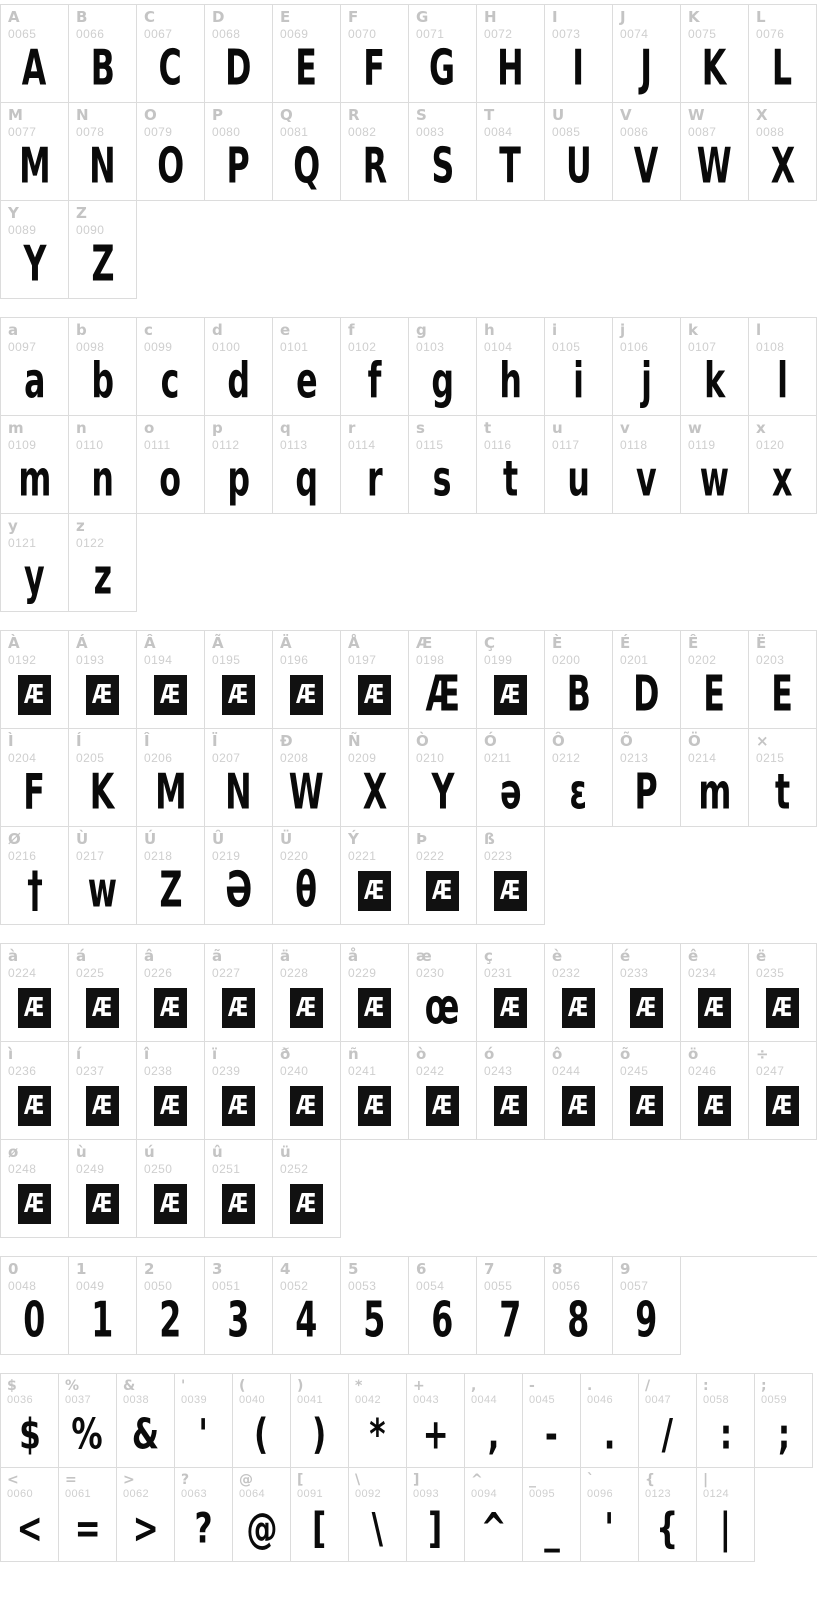 The width and height of the screenshot is (828, 1601). I want to click on charmap-cell: ^ 0094 ^, so click(494, 1515).